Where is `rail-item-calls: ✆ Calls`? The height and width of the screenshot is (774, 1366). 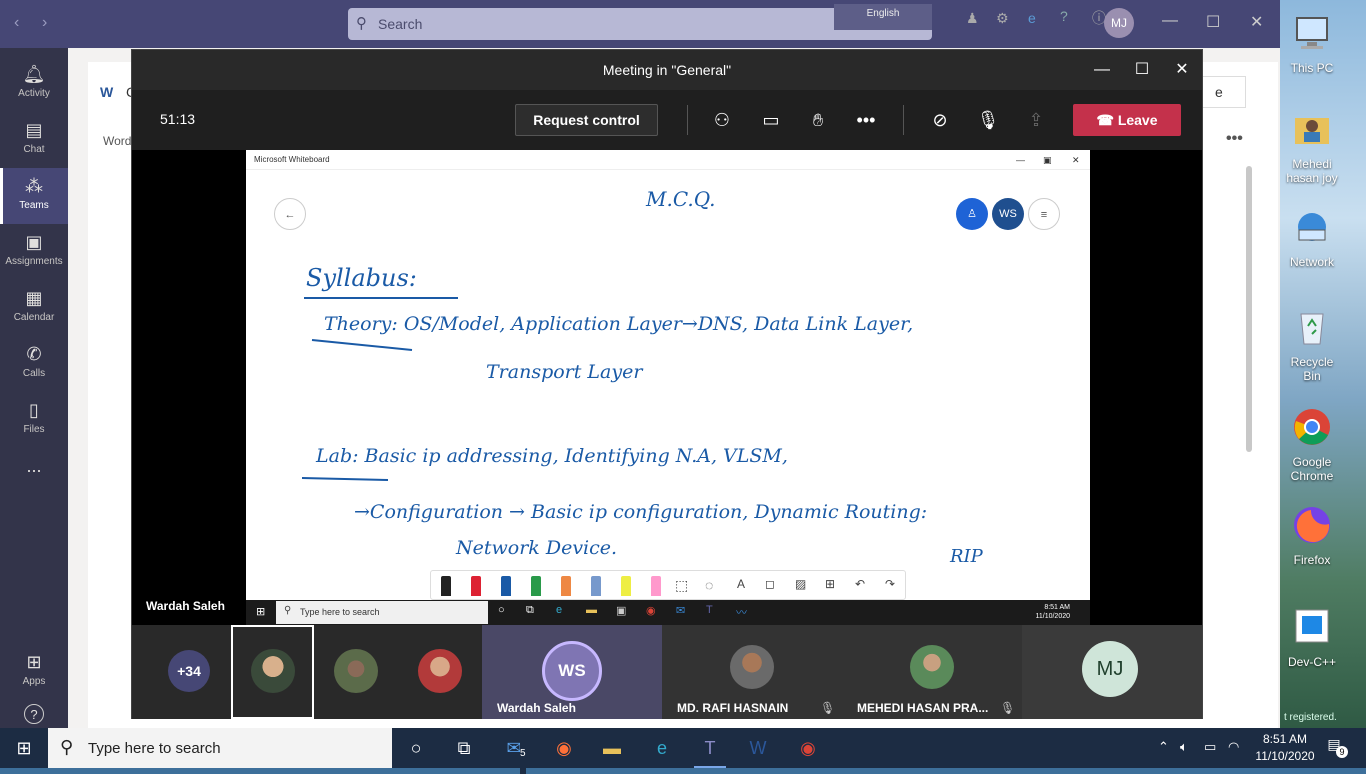 rail-item-calls: ✆ Calls is located at coordinates (34, 364).